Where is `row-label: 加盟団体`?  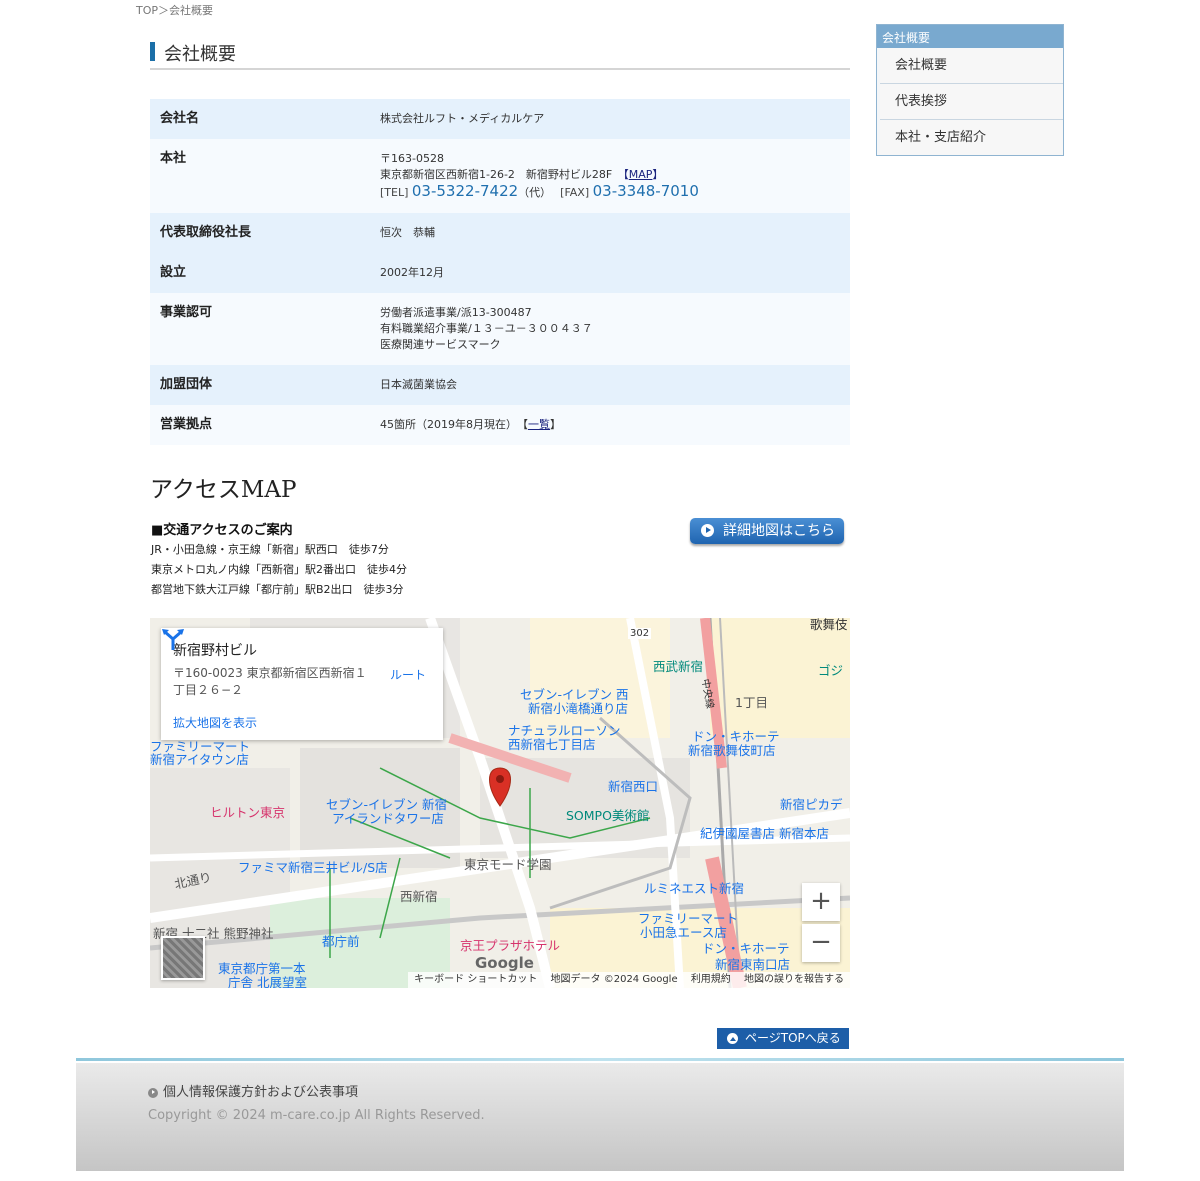 row-label: 加盟団体 is located at coordinates (260, 385).